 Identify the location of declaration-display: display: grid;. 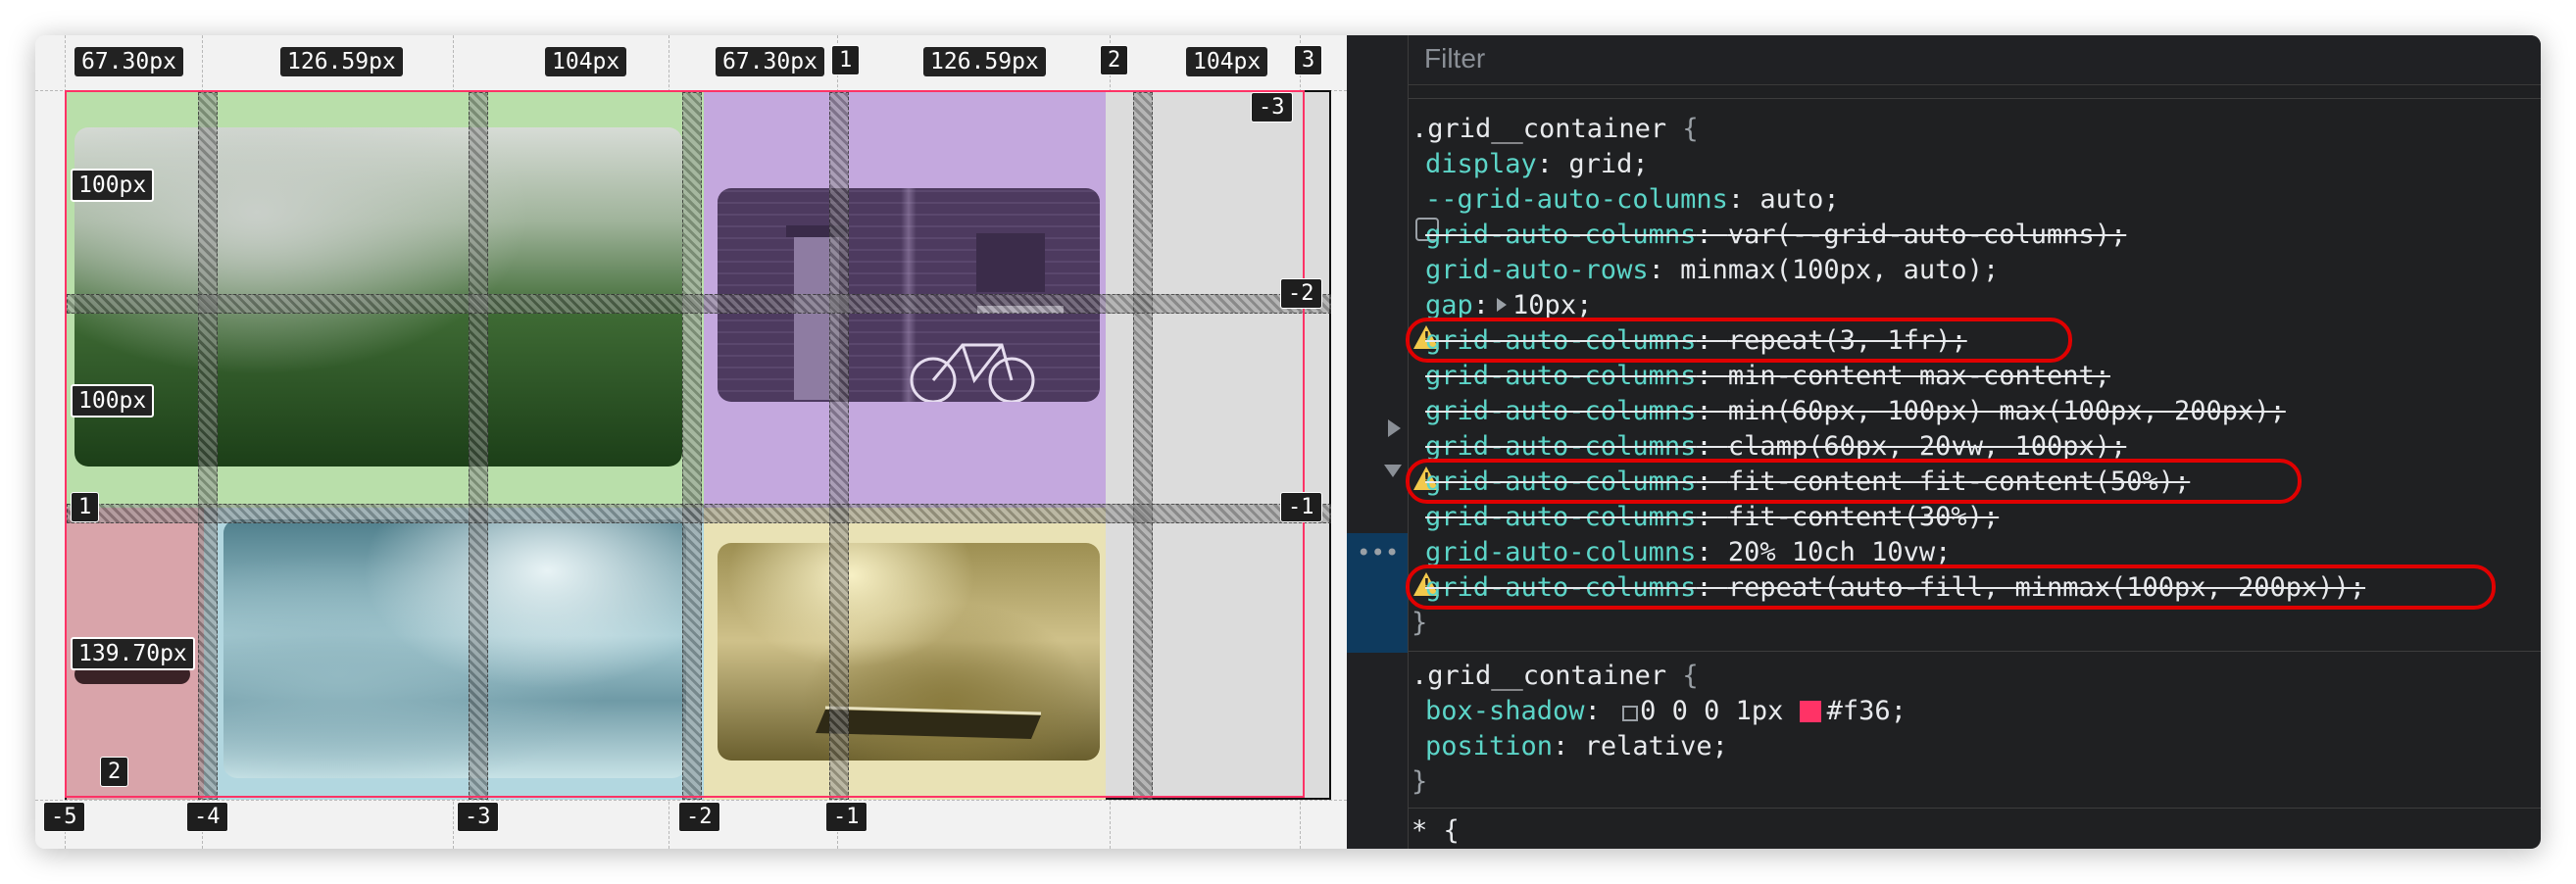
(1537, 164).